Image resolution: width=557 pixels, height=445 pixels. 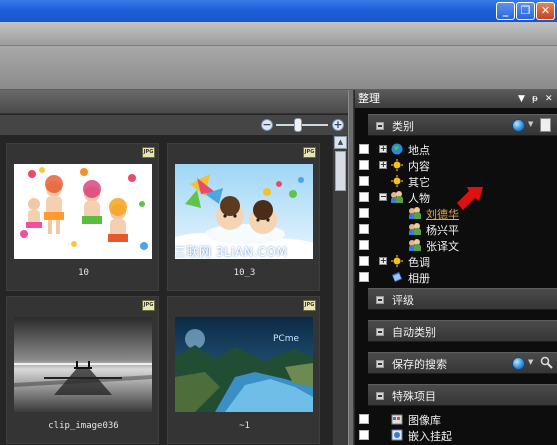 What do you see at coordinates (403, 300) in the screenshot?
I see `section-label: 评级` at bounding box center [403, 300].